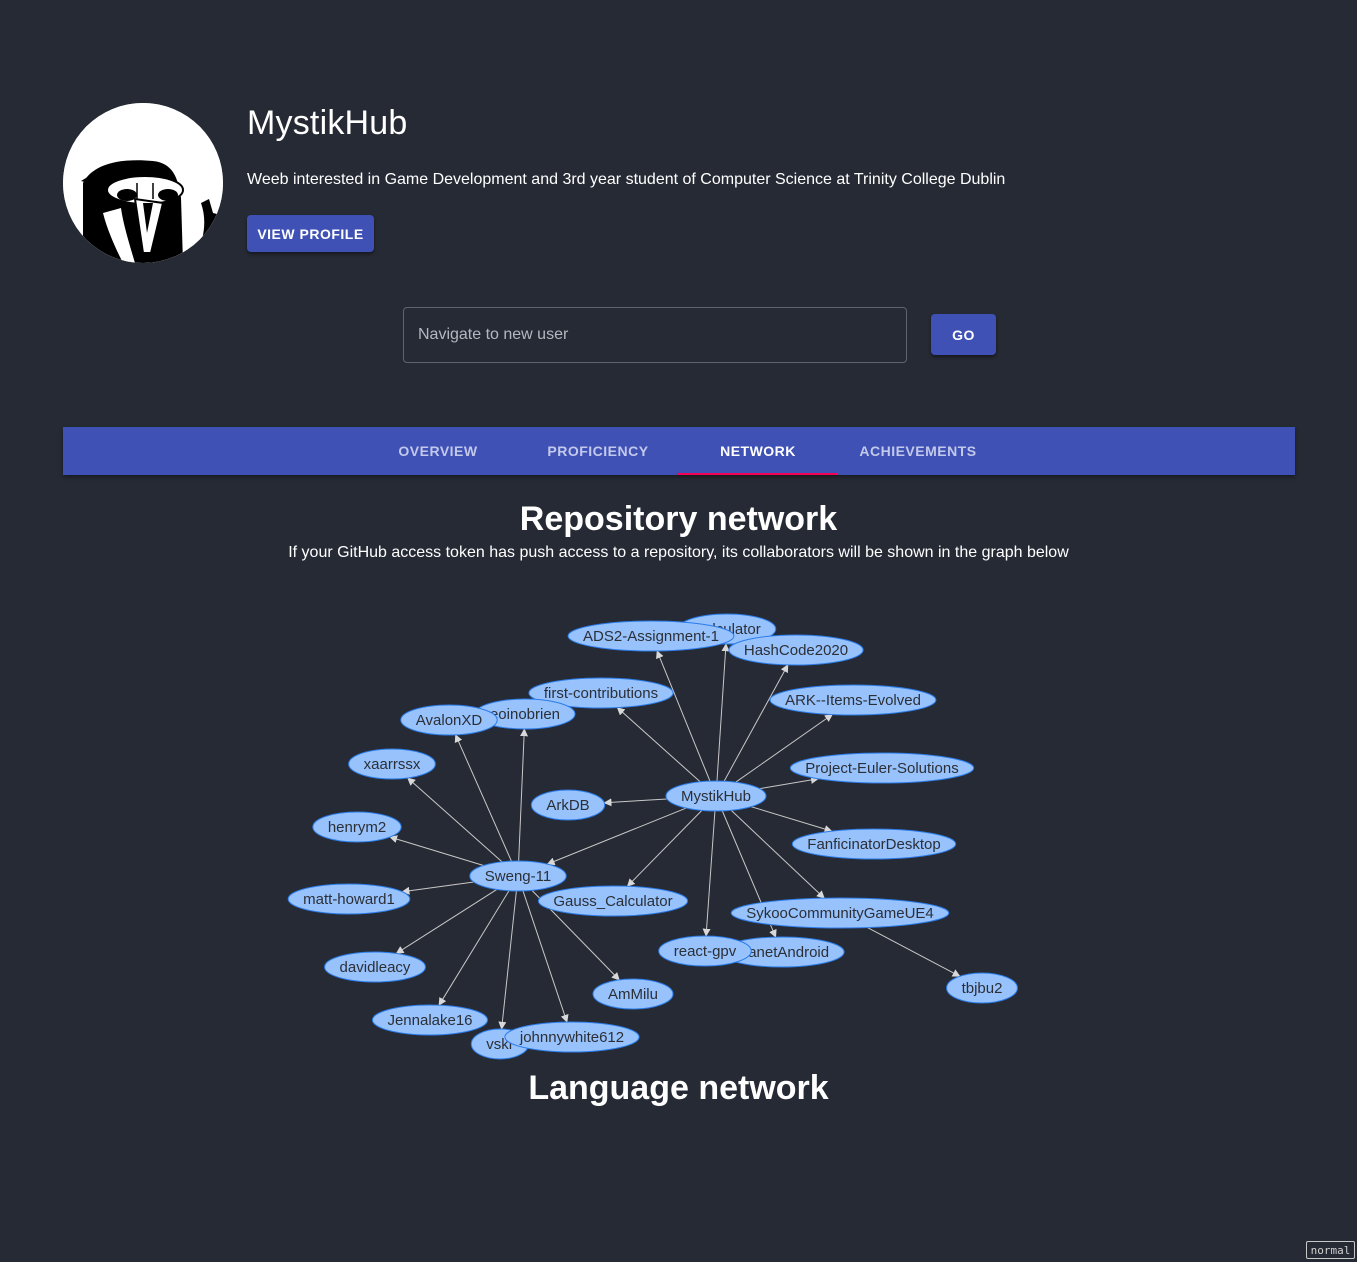  Describe the element at coordinates (598, 451) in the screenshot. I see `tab-proficiency: PROFICIENCY` at that location.